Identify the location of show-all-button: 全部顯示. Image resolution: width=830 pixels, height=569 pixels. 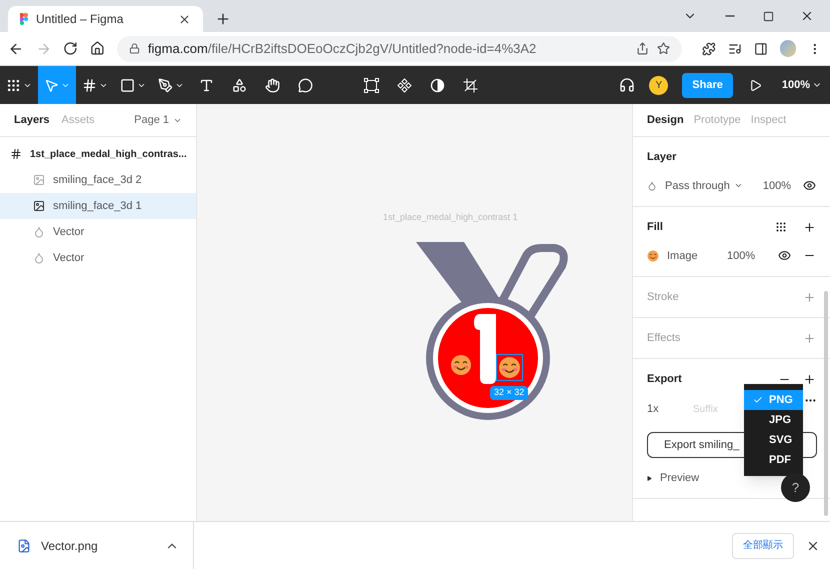
(763, 545).